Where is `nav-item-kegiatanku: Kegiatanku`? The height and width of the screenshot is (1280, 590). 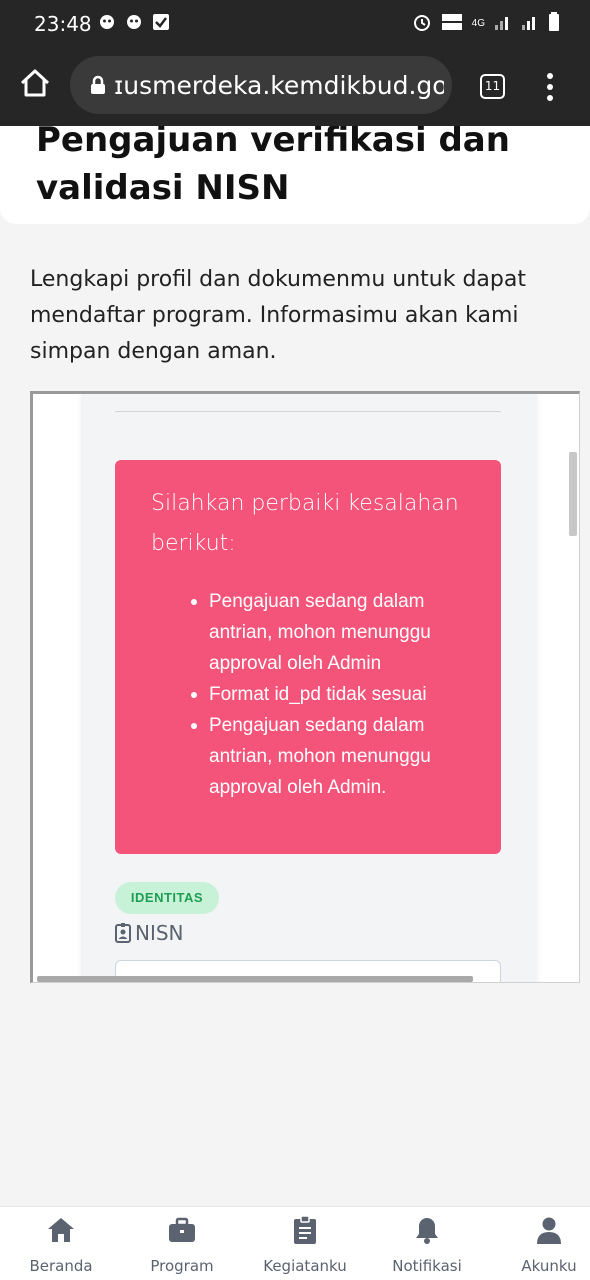
nav-item-kegiatanku: Kegiatanku is located at coordinates (305, 1247).